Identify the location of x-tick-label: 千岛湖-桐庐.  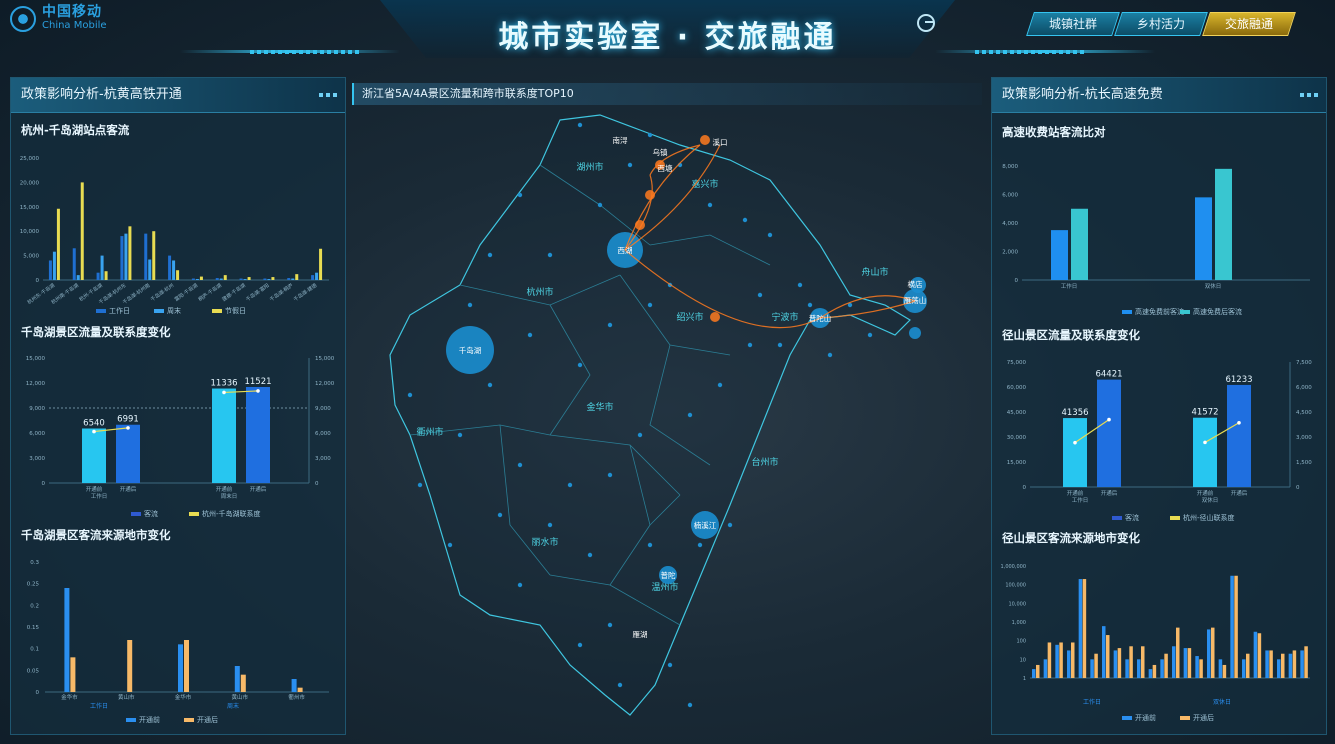
(281, 292).